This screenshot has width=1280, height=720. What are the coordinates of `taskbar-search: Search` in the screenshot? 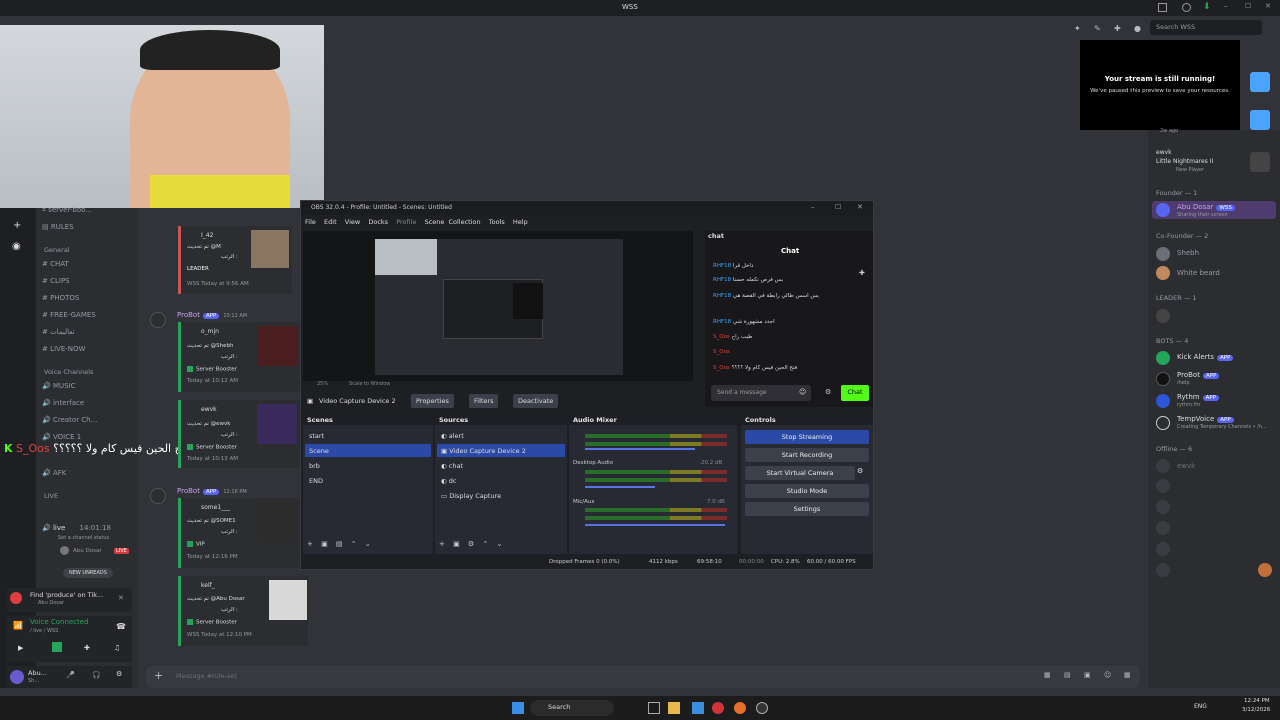 It's located at (572, 708).